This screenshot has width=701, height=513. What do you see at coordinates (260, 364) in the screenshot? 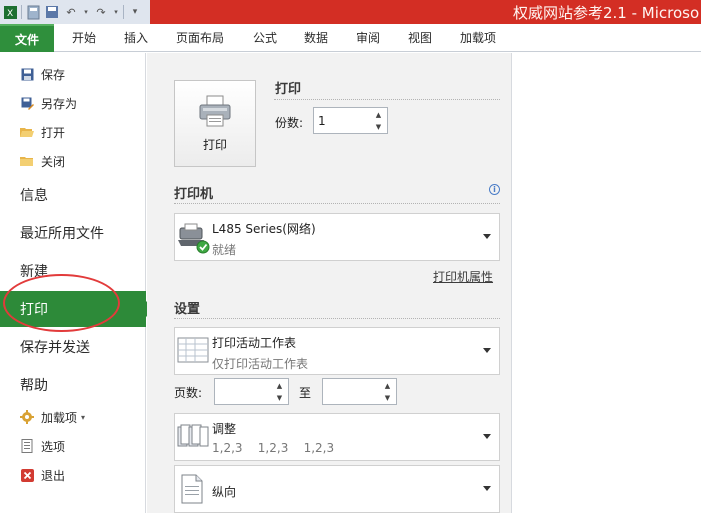
I see `print-scope-description: 仅打印活动工作表` at bounding box center [260, 364].